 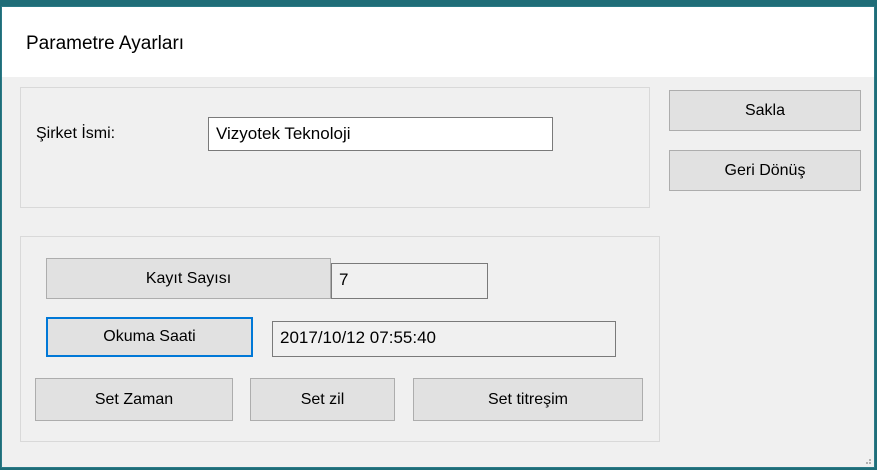 I want to click on read-time-field: 2017/10/12 07:55:40, so click(x=444, y=339).